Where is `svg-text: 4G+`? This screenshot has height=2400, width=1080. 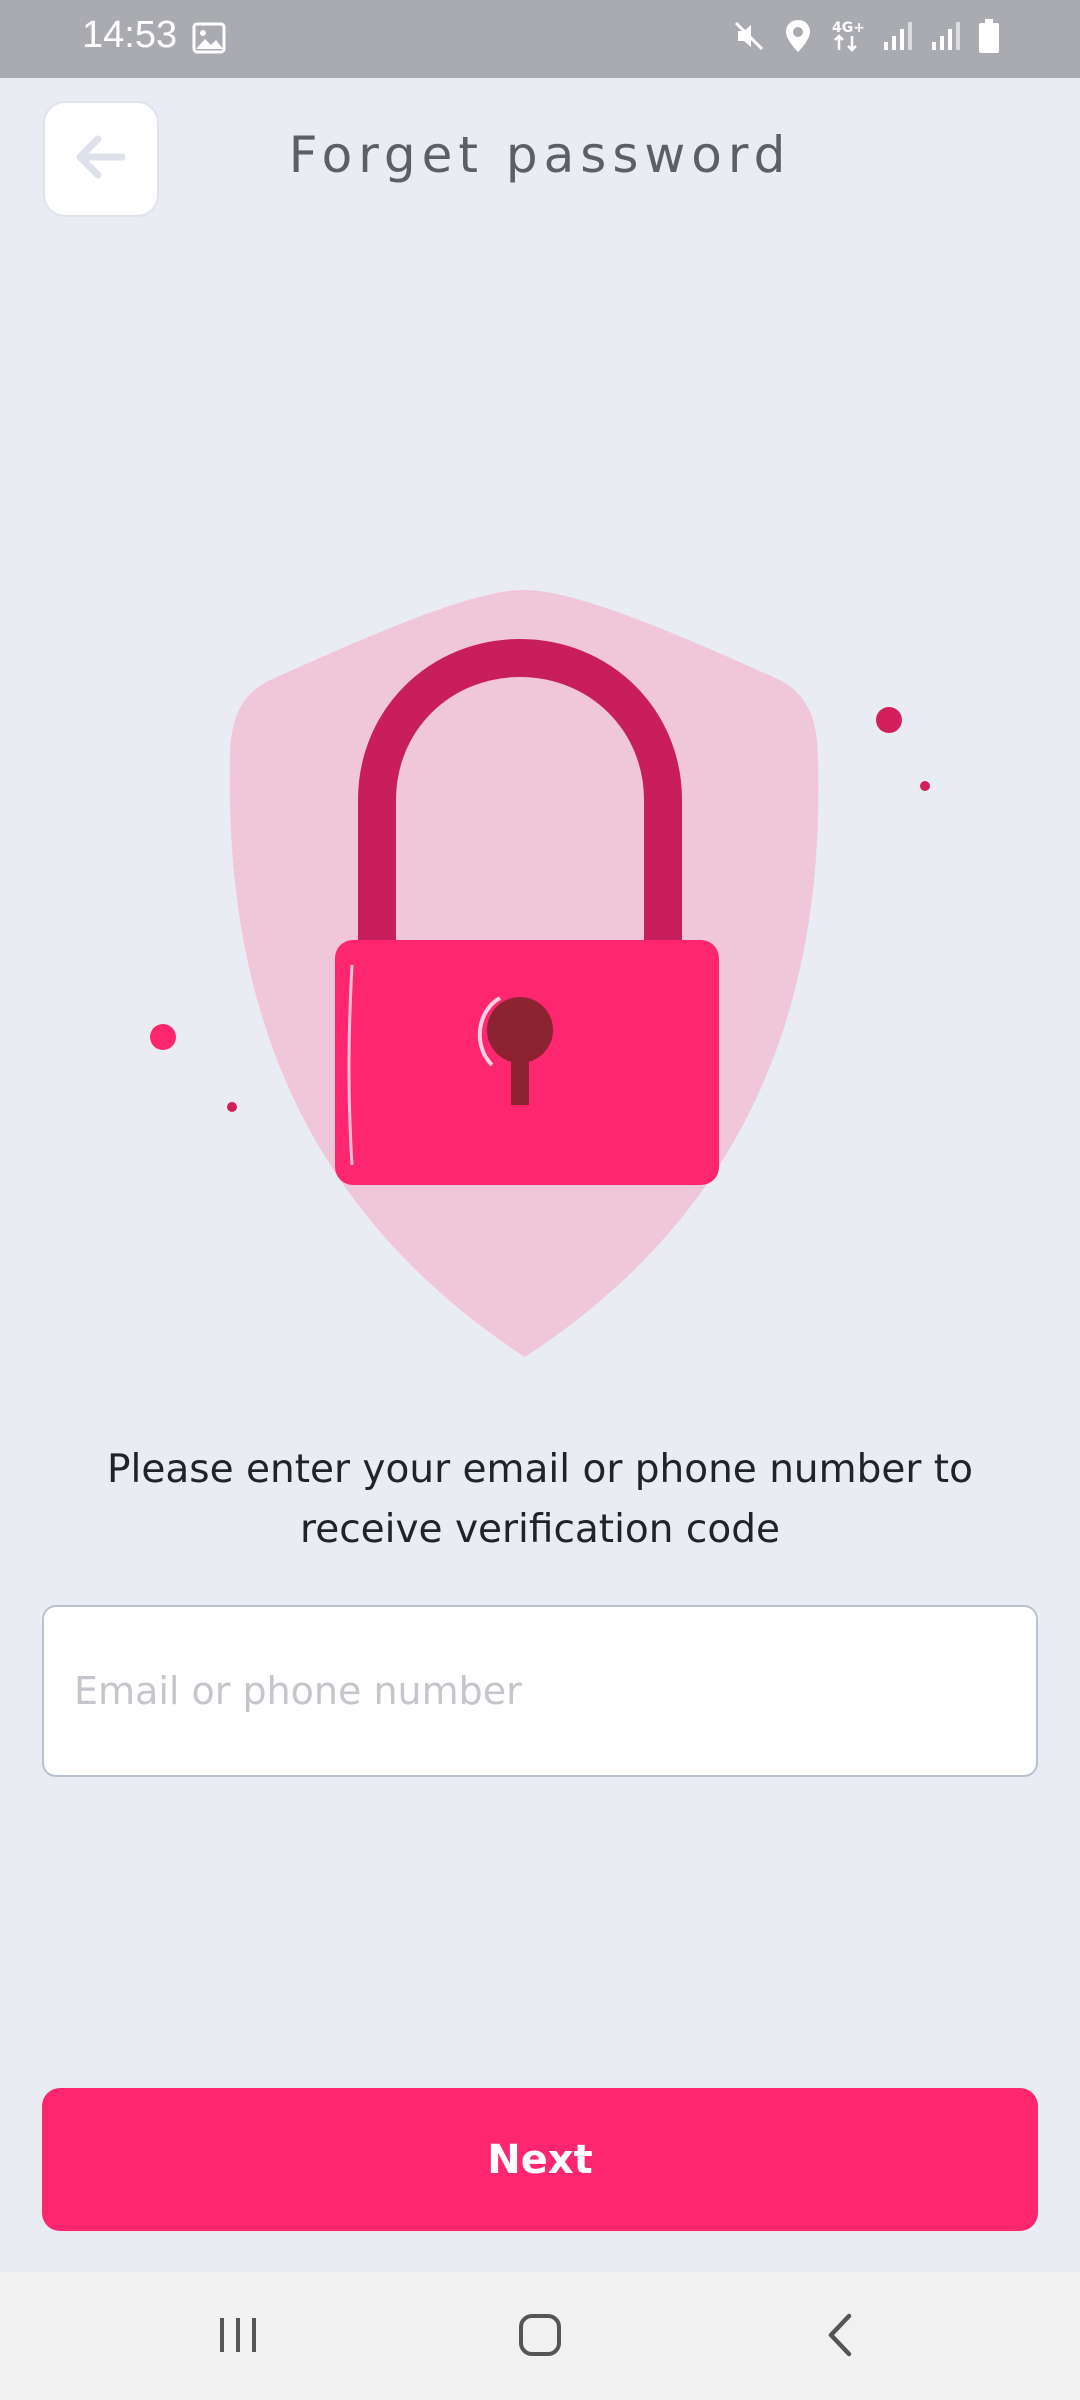 svg-text: 4G+ is located at coordinates (848, 28).